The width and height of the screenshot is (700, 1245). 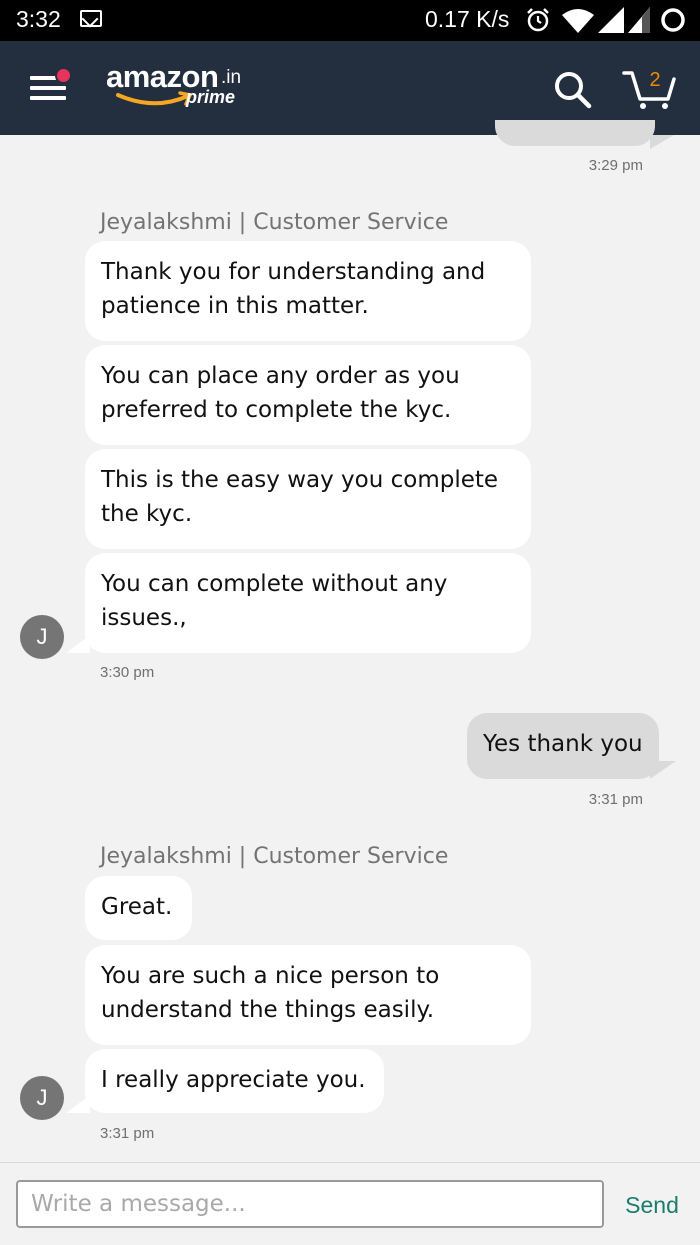 I want to click on smile-arrow-icon, so click(x=154, y=98).